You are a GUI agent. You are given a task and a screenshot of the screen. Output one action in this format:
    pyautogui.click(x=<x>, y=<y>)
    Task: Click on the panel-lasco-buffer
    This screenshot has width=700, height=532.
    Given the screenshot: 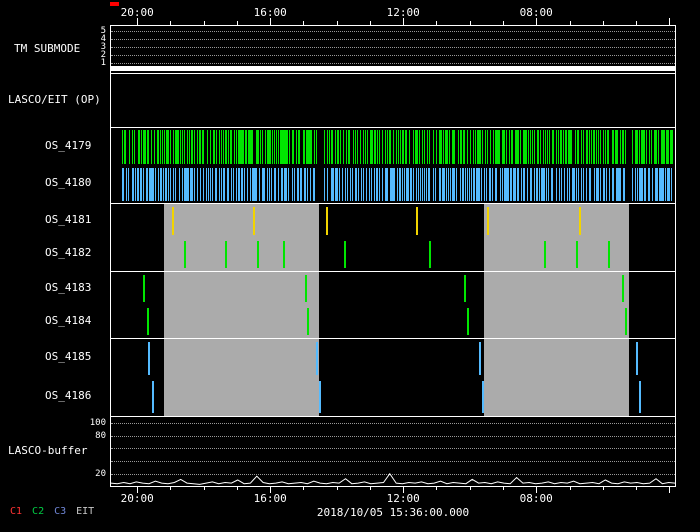 What is the action you would take?
    pyautogui.click(x=393, y=451)
    